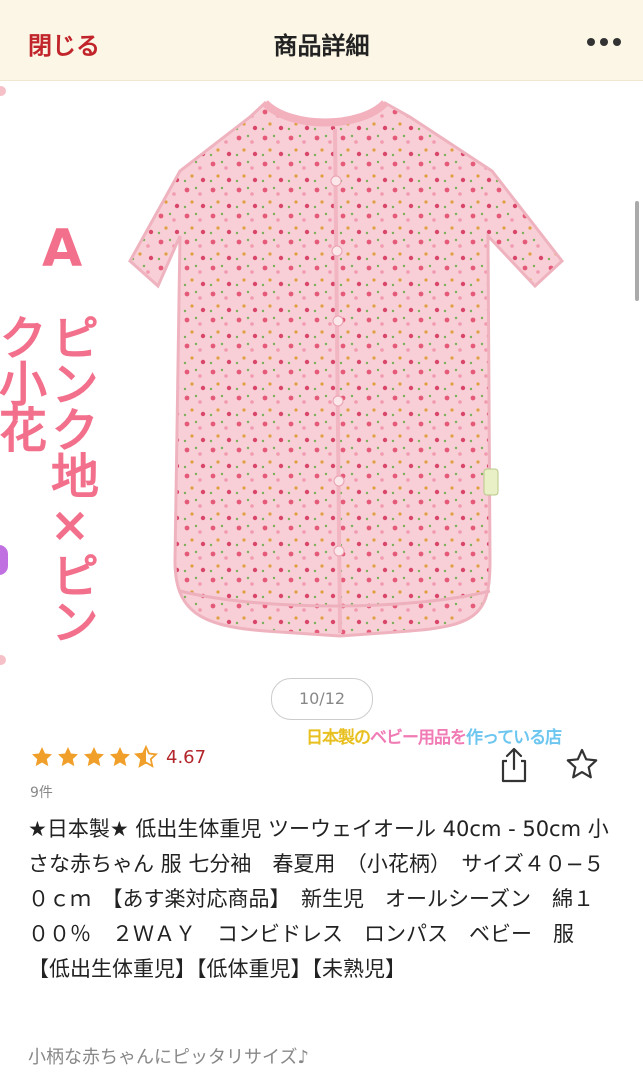 This screenshot has width=643, height=1080. Describe the element at coordinates (41, 792) in the screenshot. I see `review-count: 9件` at that location.